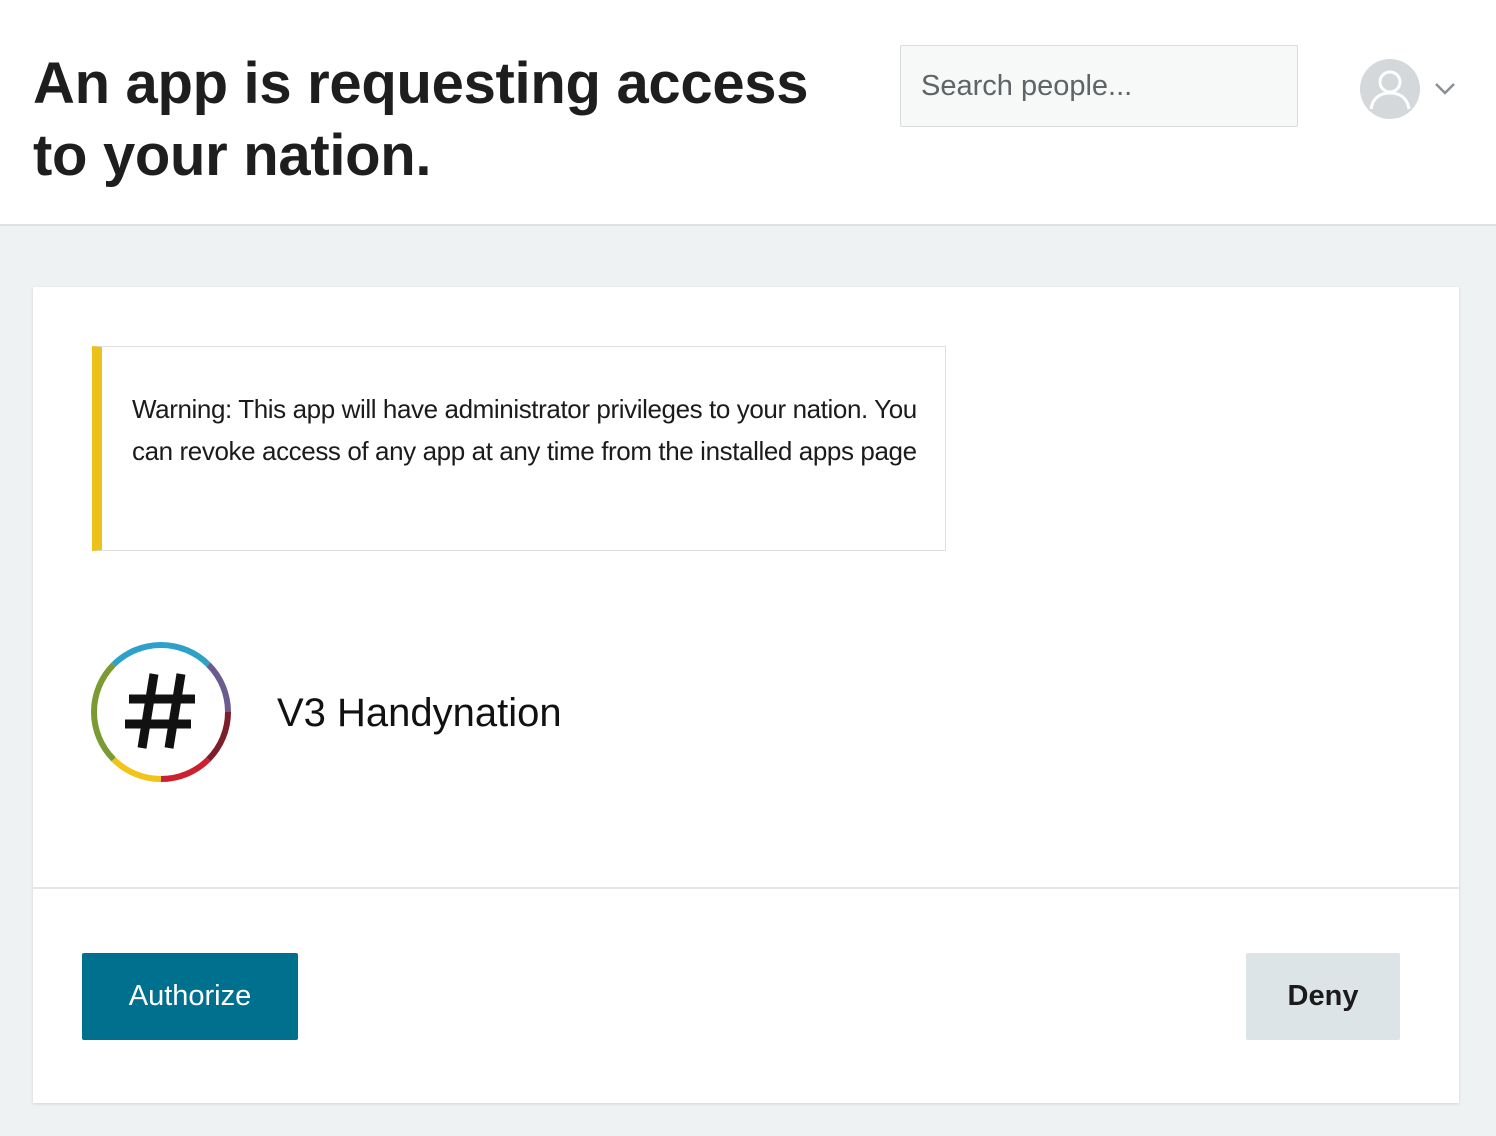  I want to click on user-avatar-icon, so click(1390, 89).